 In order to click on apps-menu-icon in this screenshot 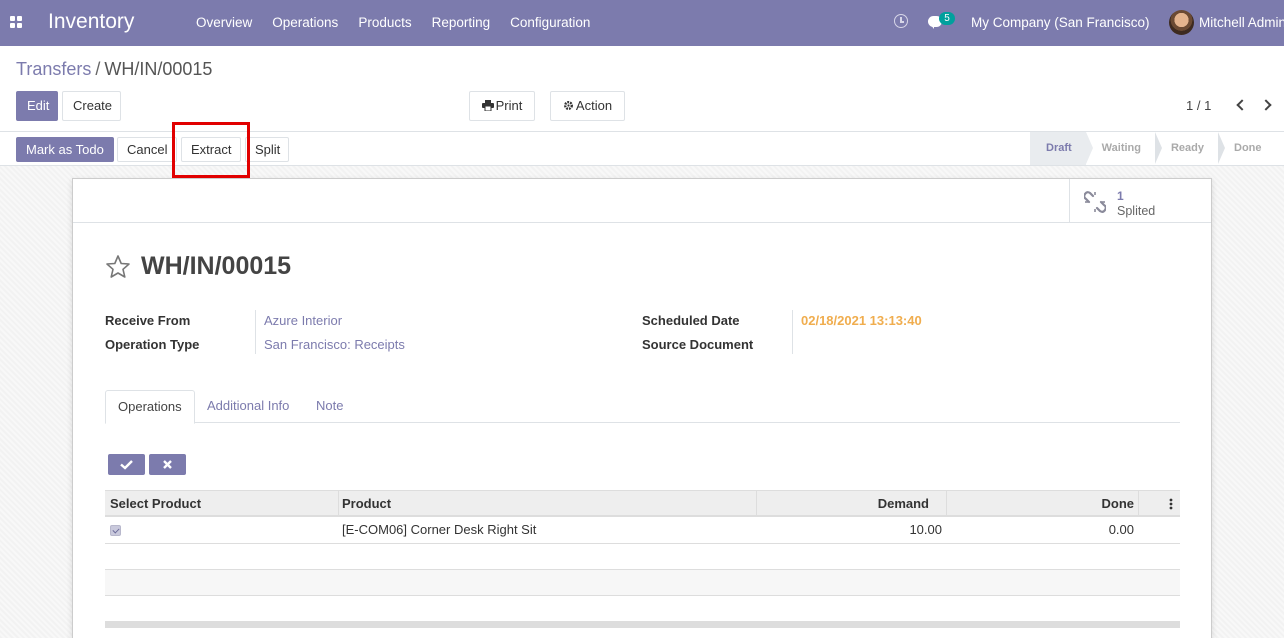, I will do `click(16, 22)`.